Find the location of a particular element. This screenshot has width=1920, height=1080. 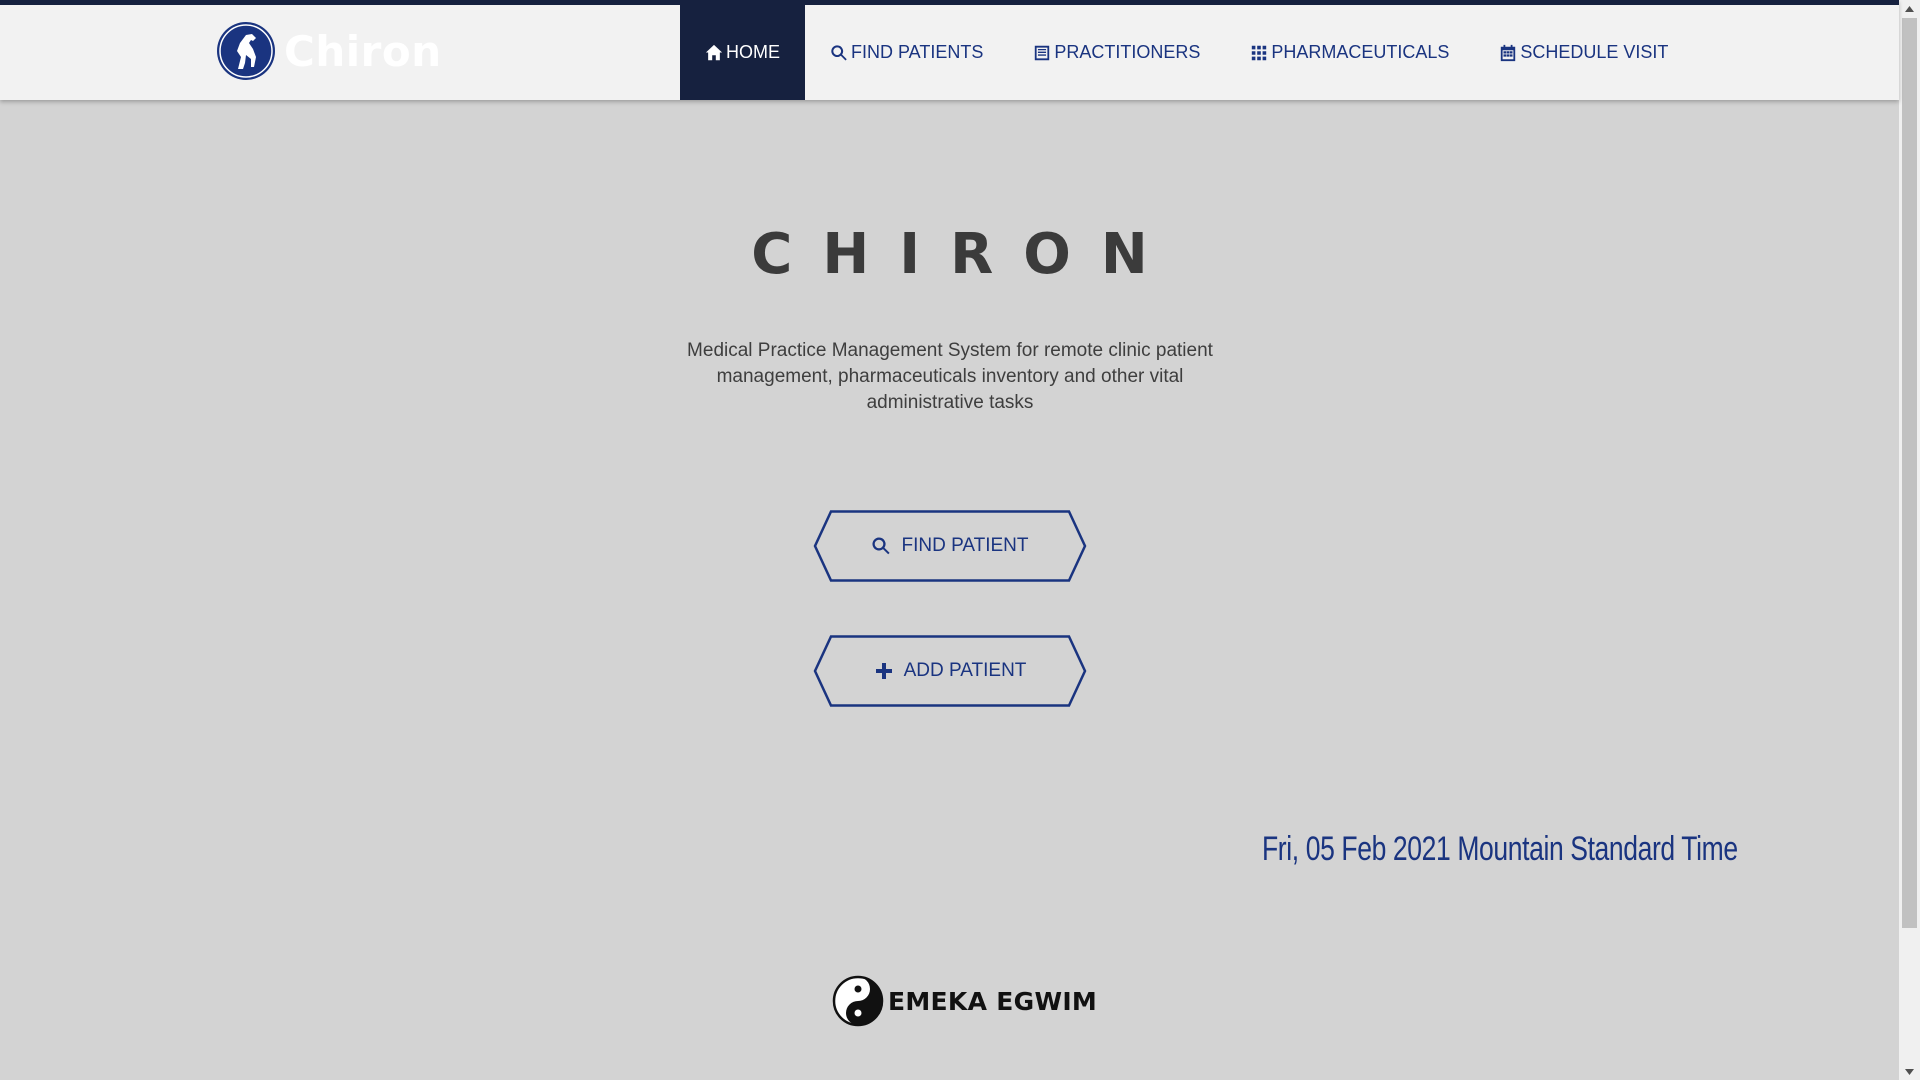

list-icon is located at coordinates (1042, 52).